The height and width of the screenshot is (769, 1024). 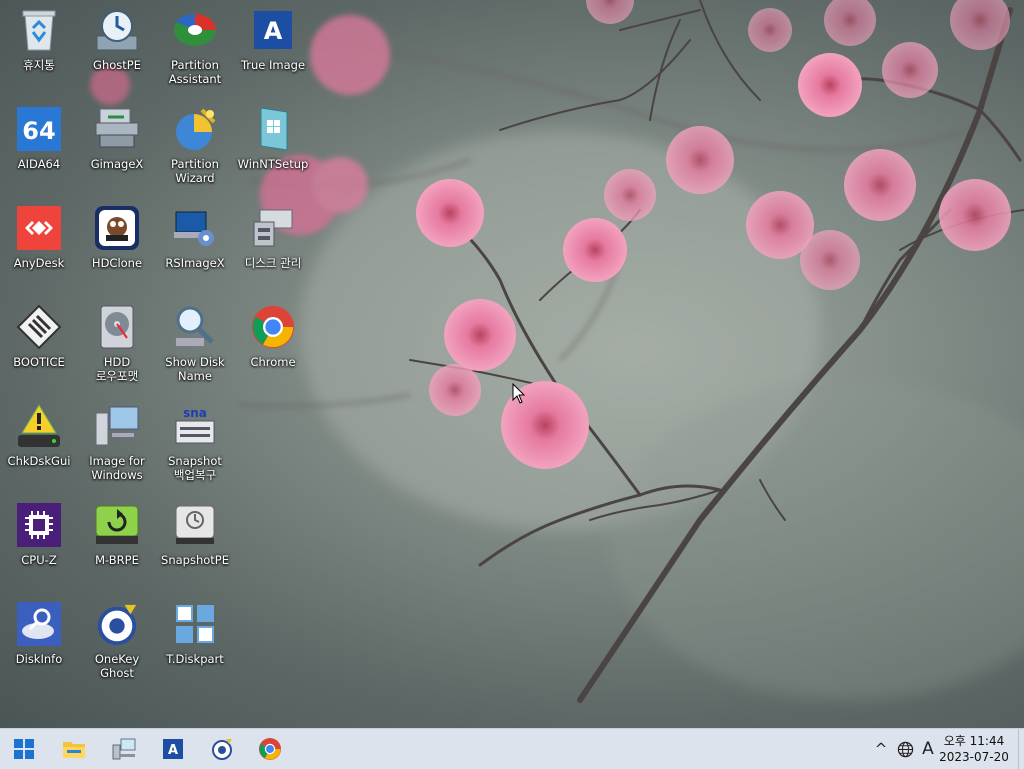 I want to click on aida64-icon: 64, so click(x=39, y=129).